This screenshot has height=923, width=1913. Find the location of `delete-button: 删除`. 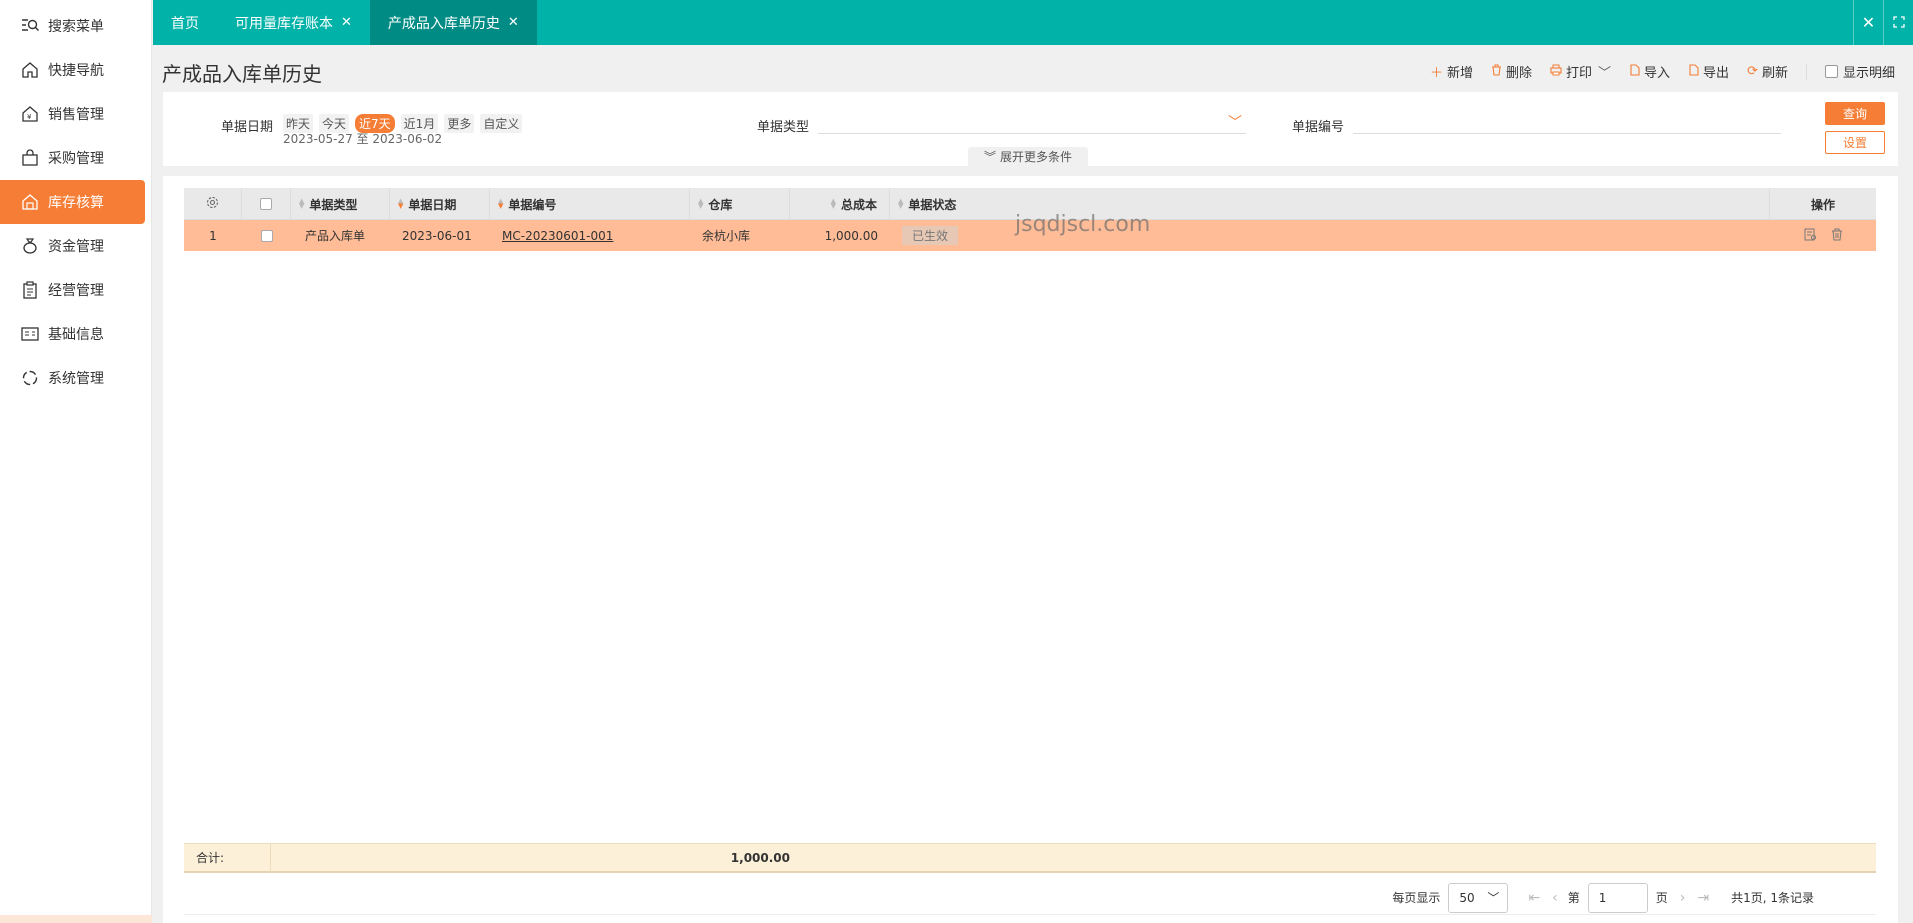

delete-button: 删除 is located at coordinates (1511, 71).